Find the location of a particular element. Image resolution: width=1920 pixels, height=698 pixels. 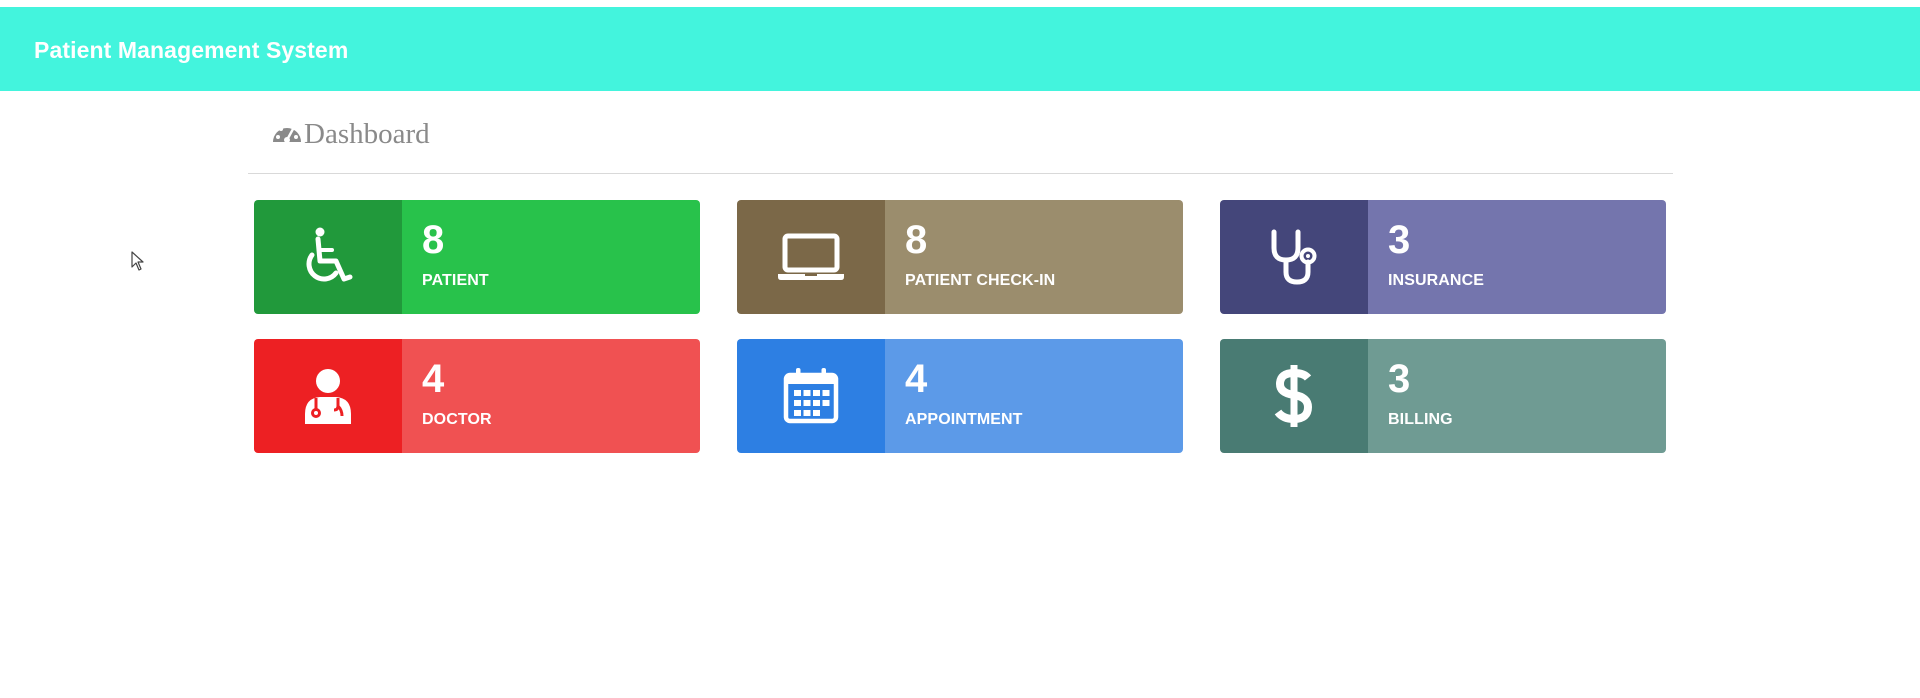

tile-body: 3 BILLING is located at coordinates (1517, 396).